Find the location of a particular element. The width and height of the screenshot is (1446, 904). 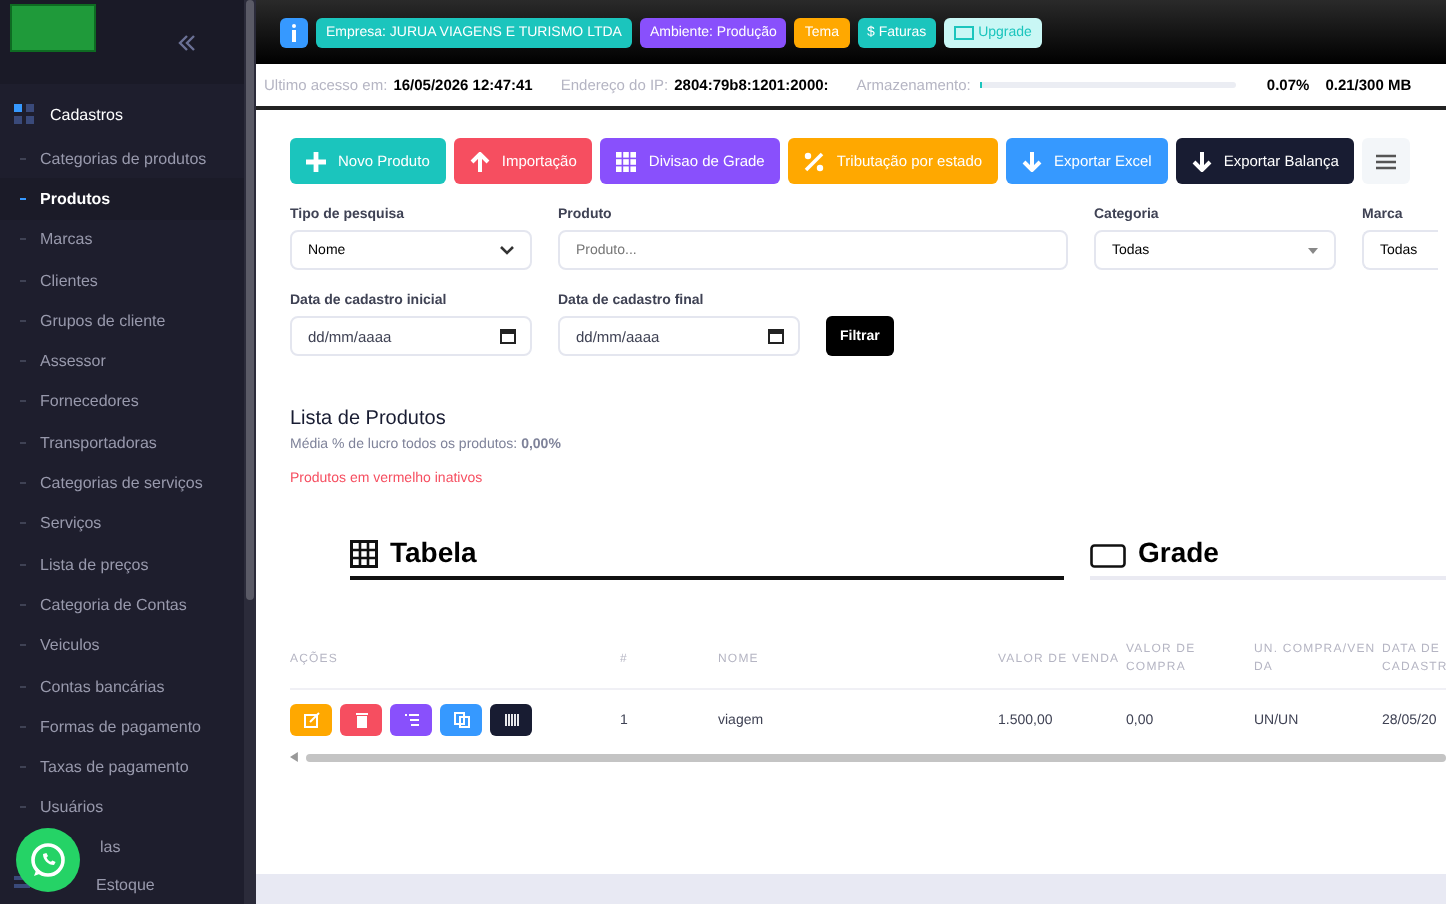

sidebar-item: Taxas de pagamento is located at coordinates (122, 767).